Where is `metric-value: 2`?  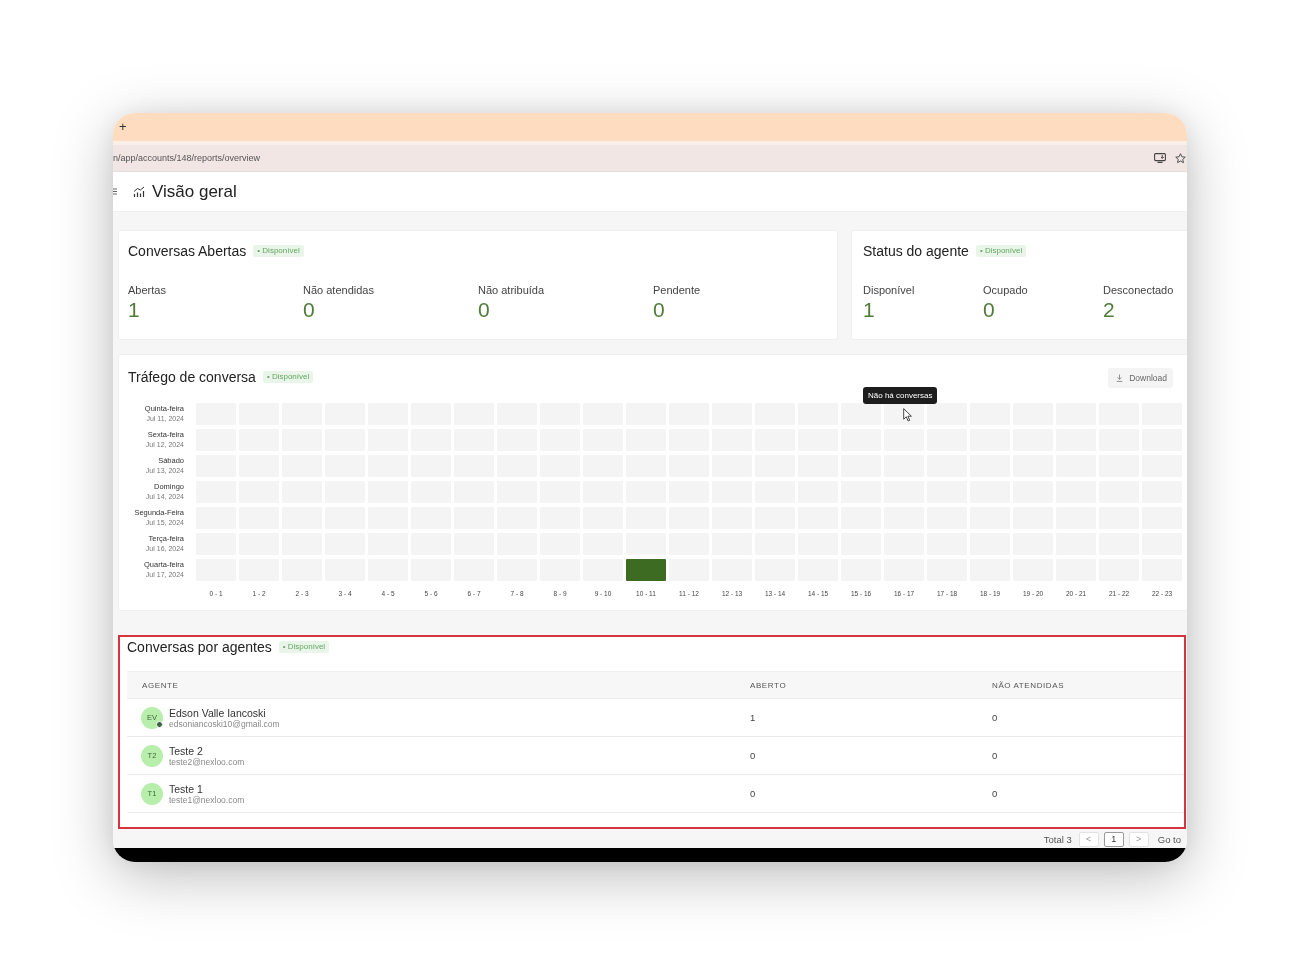
metric-value: 2 is located at coordinates (1109, 310).